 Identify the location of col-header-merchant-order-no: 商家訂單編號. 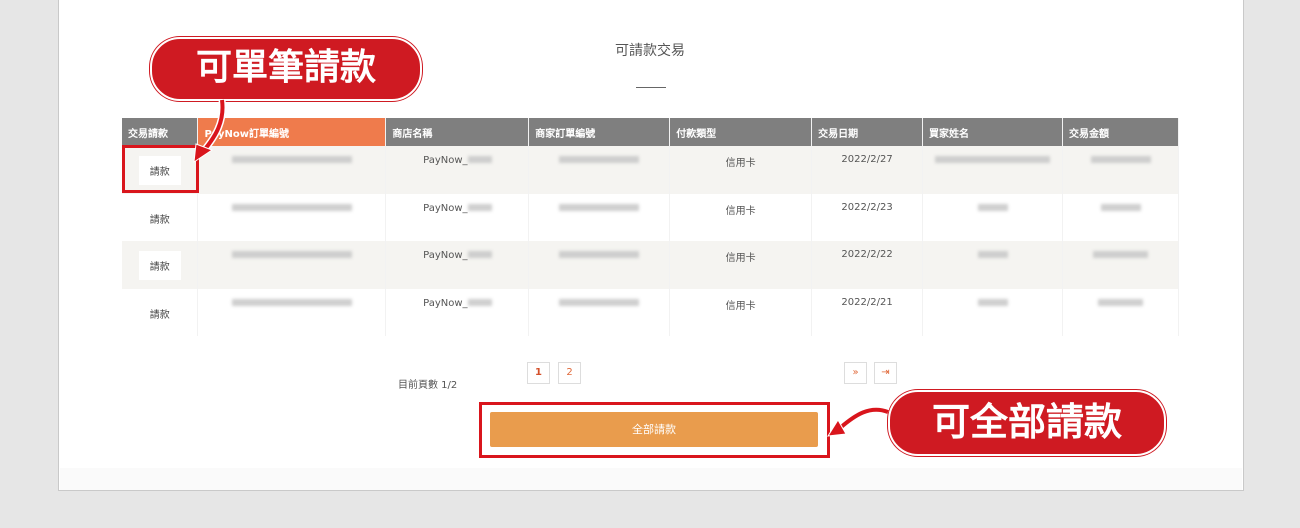
(599, 132).